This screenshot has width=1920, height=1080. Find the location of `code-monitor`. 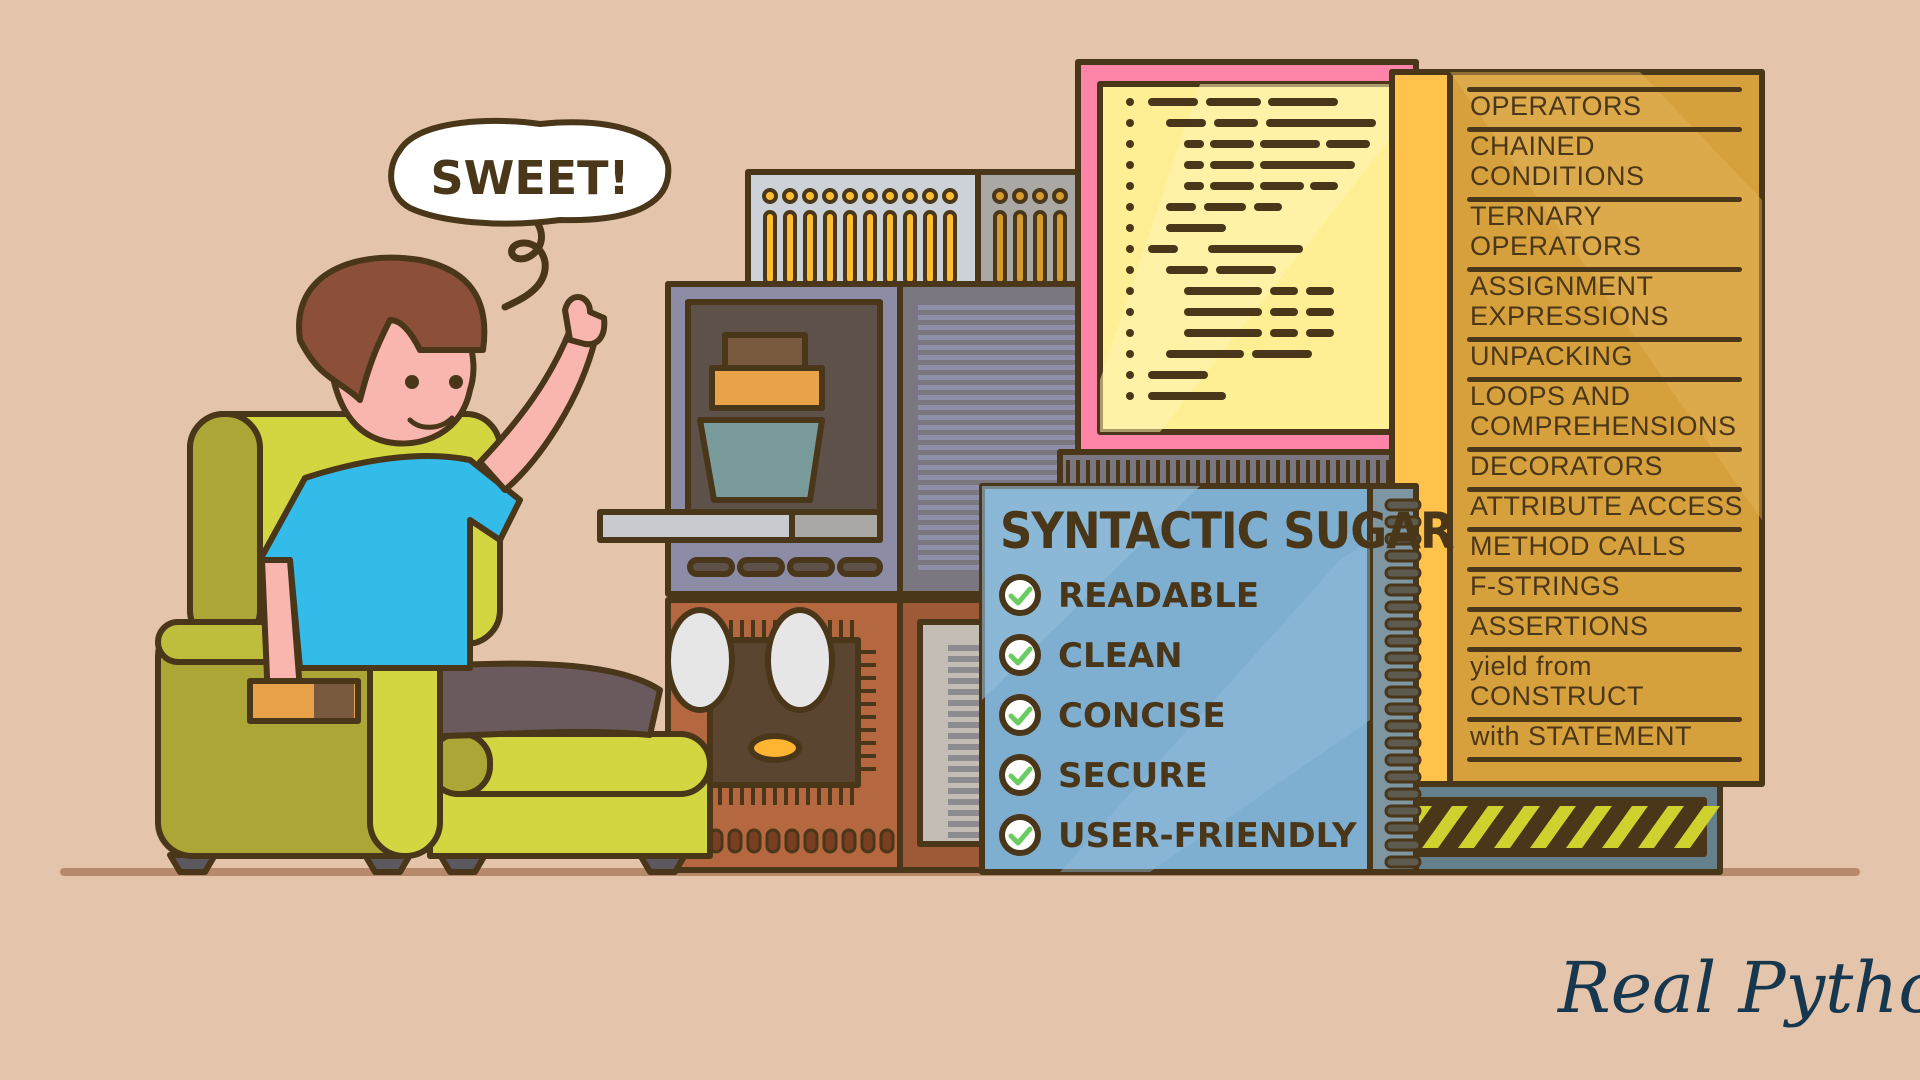

code-monitor is located at coordinates (1247, 257).